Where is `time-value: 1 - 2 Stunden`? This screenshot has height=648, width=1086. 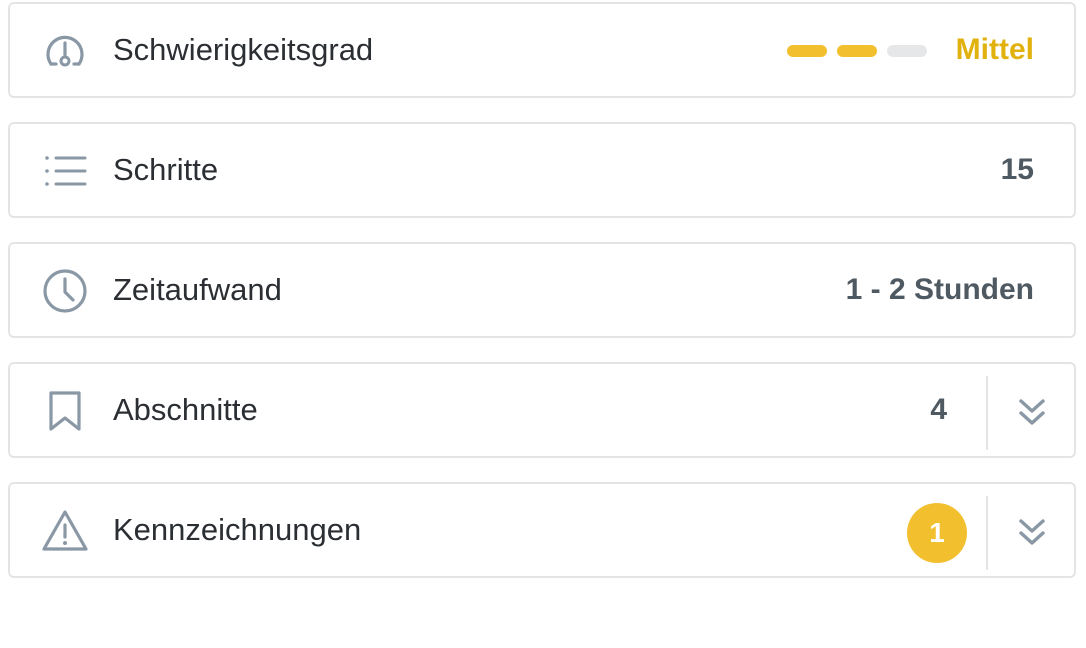 time-value: 1 - 2 Stunden is located at coordinates (939, 289).